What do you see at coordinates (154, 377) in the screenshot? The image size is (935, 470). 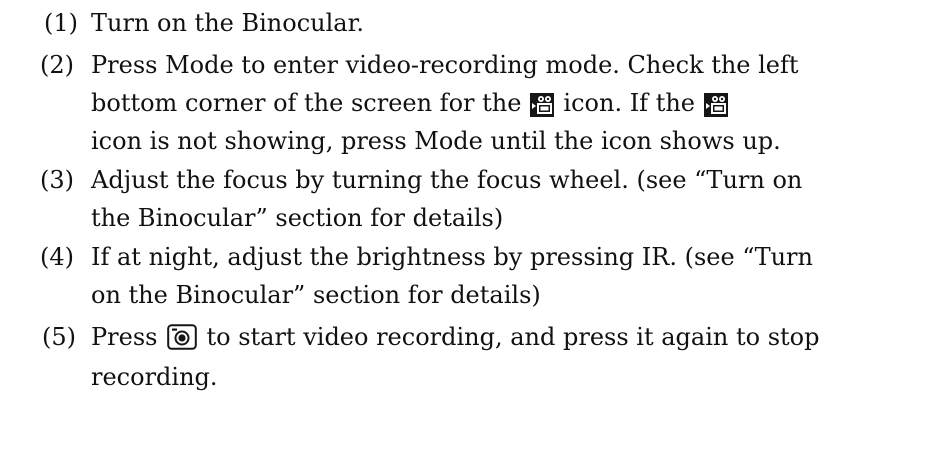 I see `step-text-line: recording.` at bounding box center [154, 377].